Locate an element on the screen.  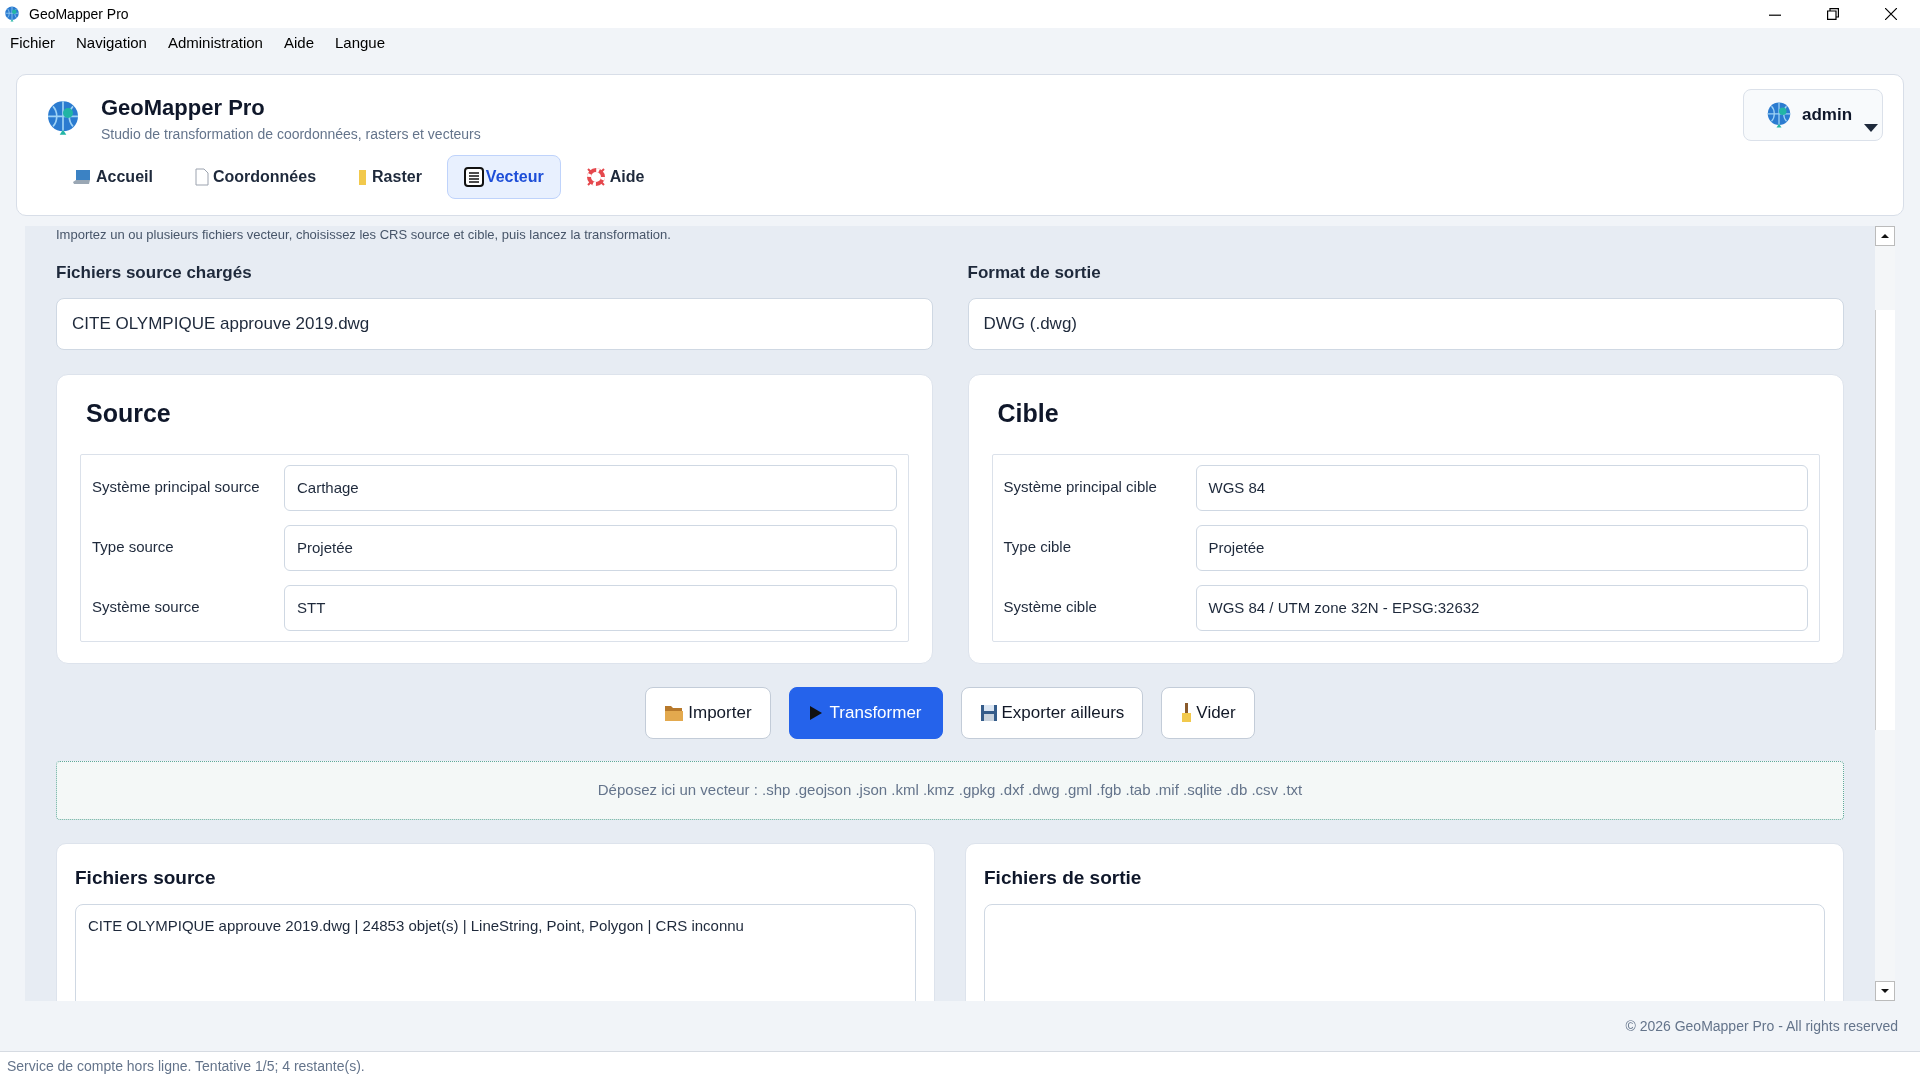
panel-title: Fichiers de sortie is located at coordinates (1063, 877).